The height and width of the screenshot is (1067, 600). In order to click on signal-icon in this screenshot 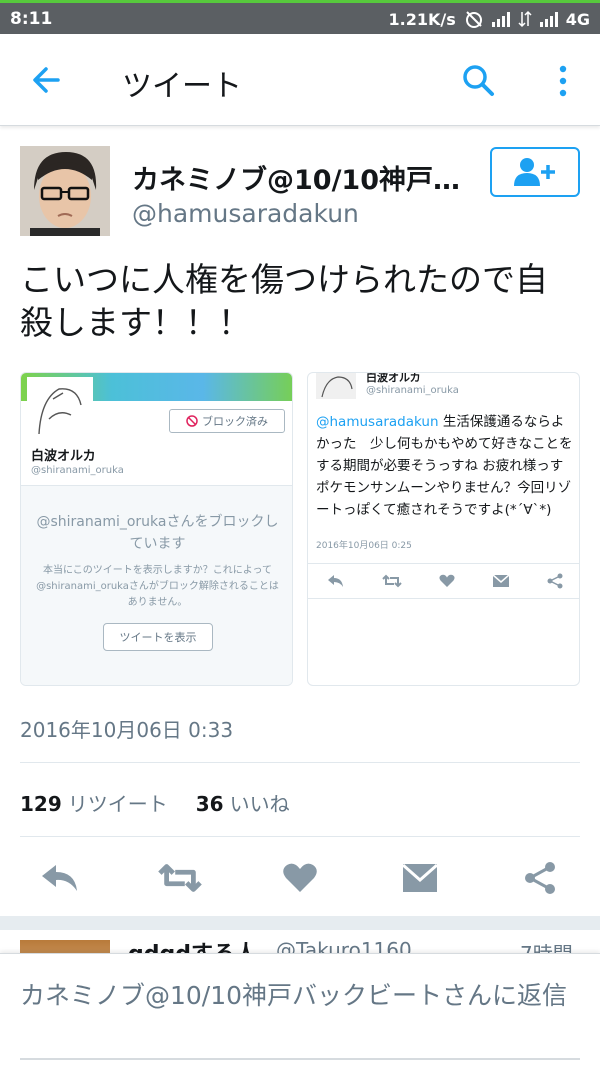, I will do `click(500, 19)`.